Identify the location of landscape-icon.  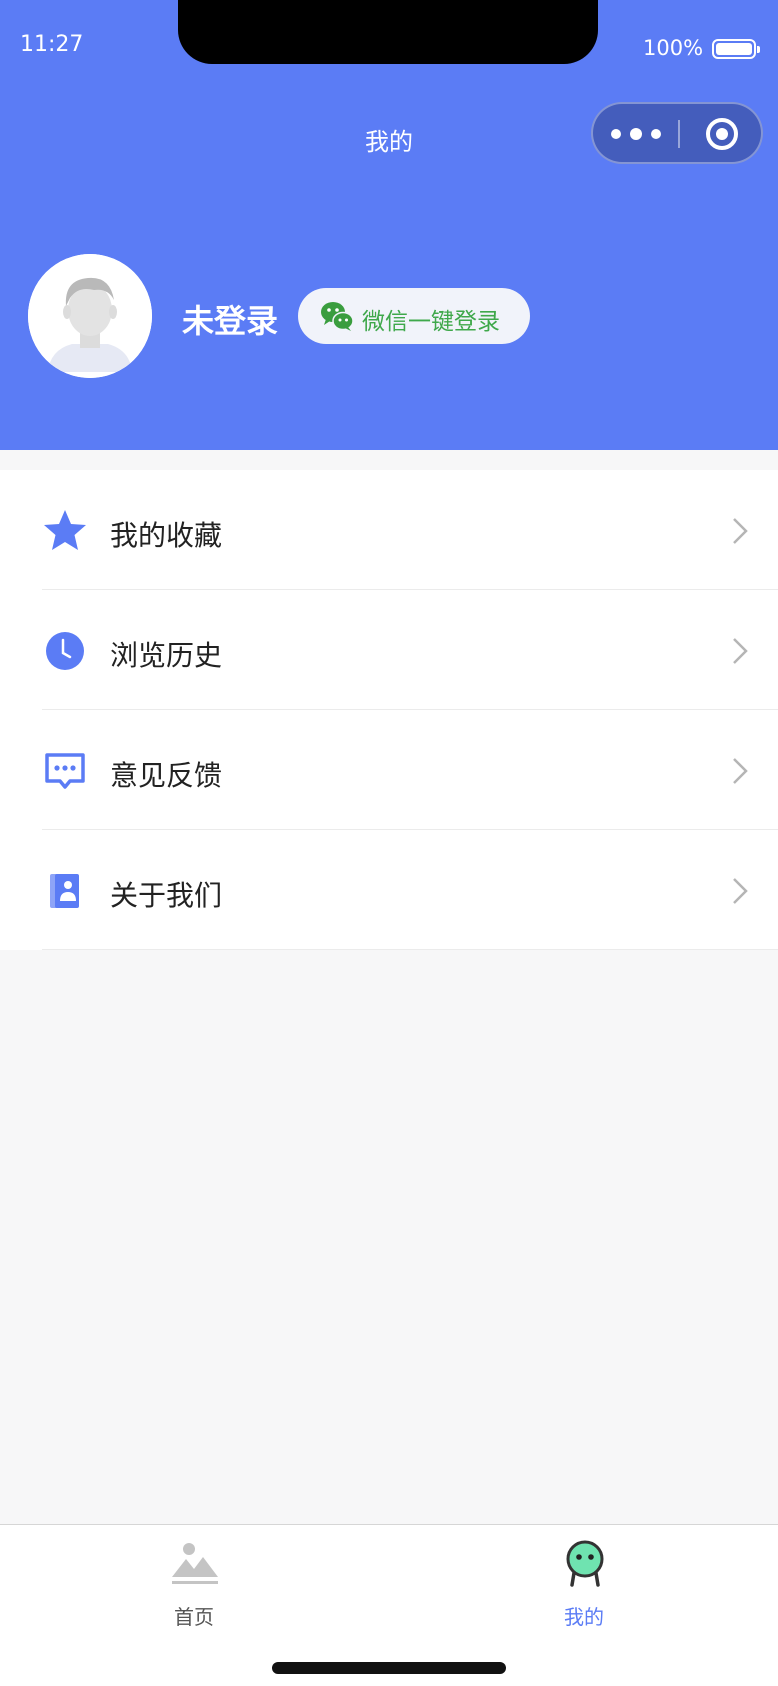
(195, 1563).